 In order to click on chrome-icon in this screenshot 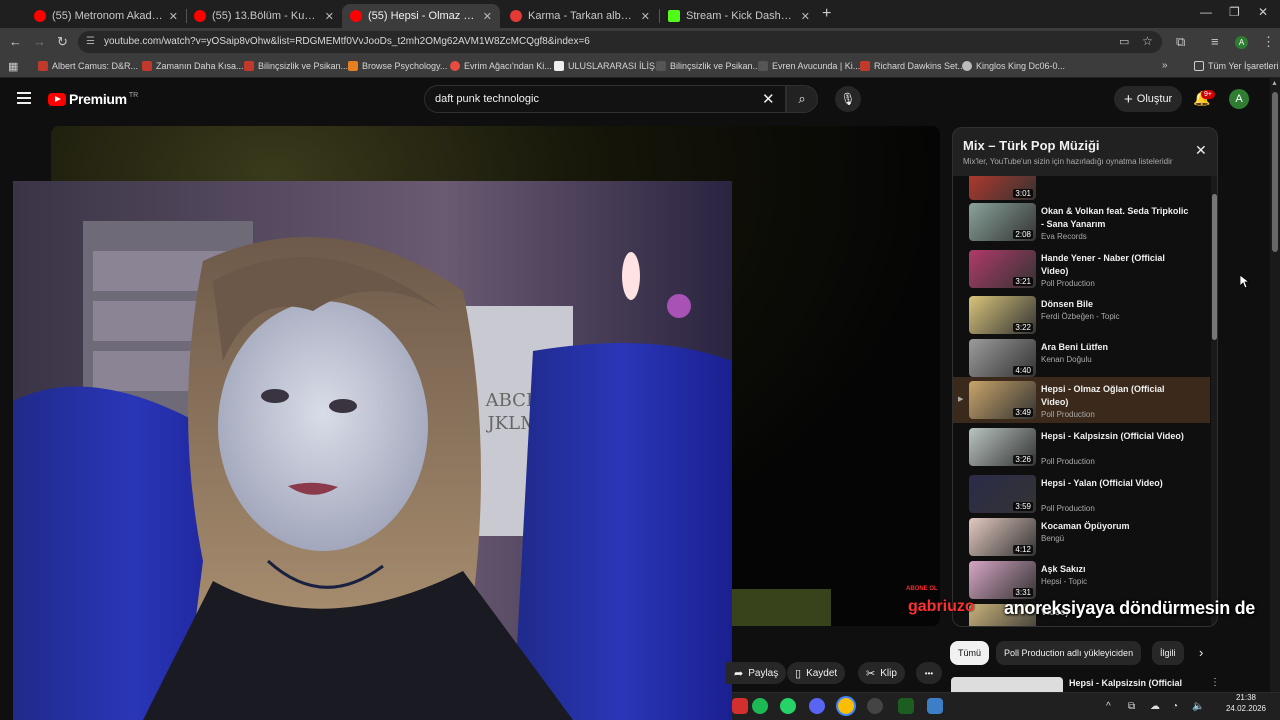, I will do `click(846, 706)`.